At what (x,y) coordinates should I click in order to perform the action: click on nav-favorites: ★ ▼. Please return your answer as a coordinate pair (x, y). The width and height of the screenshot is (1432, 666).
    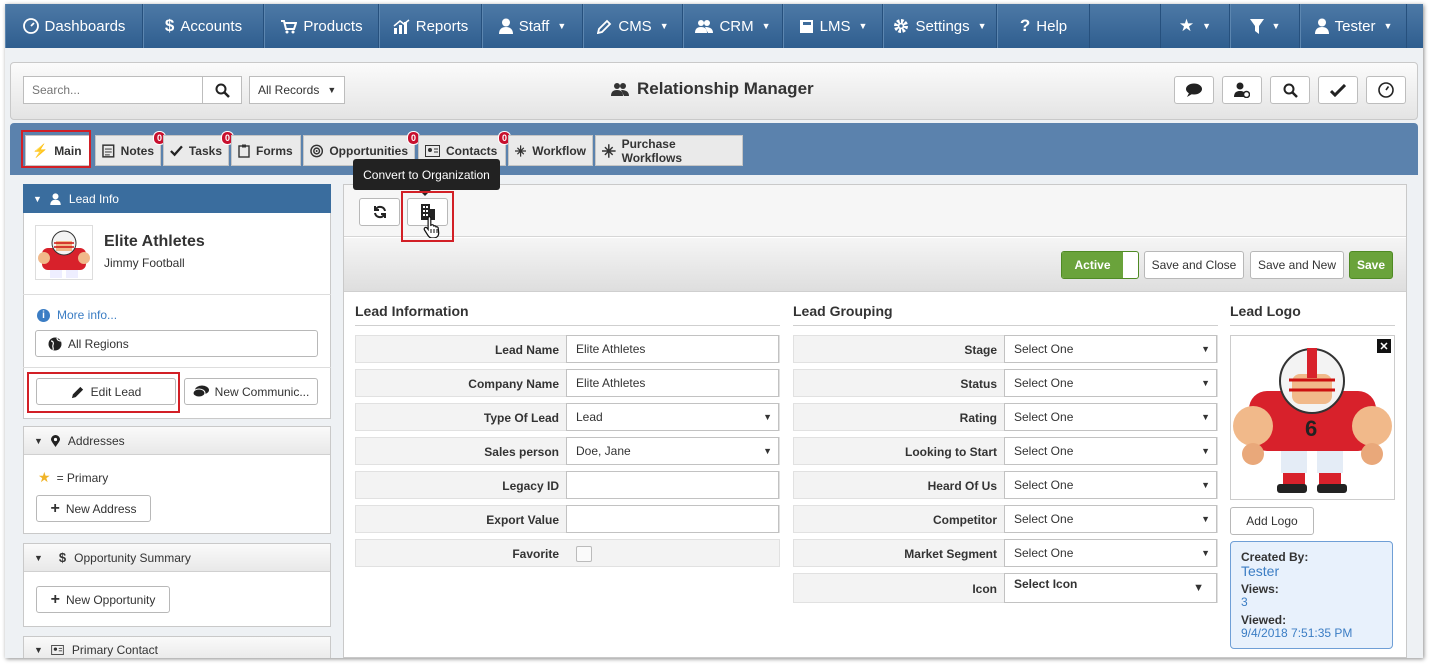
    Looking at the image, I should click on (1195, 26).